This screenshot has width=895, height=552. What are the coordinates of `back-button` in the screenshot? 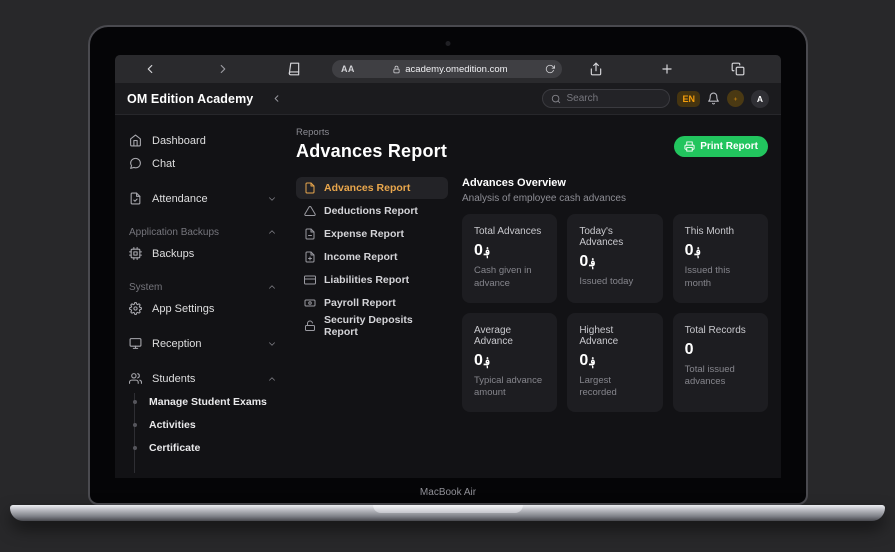 It's located at (150, 69).